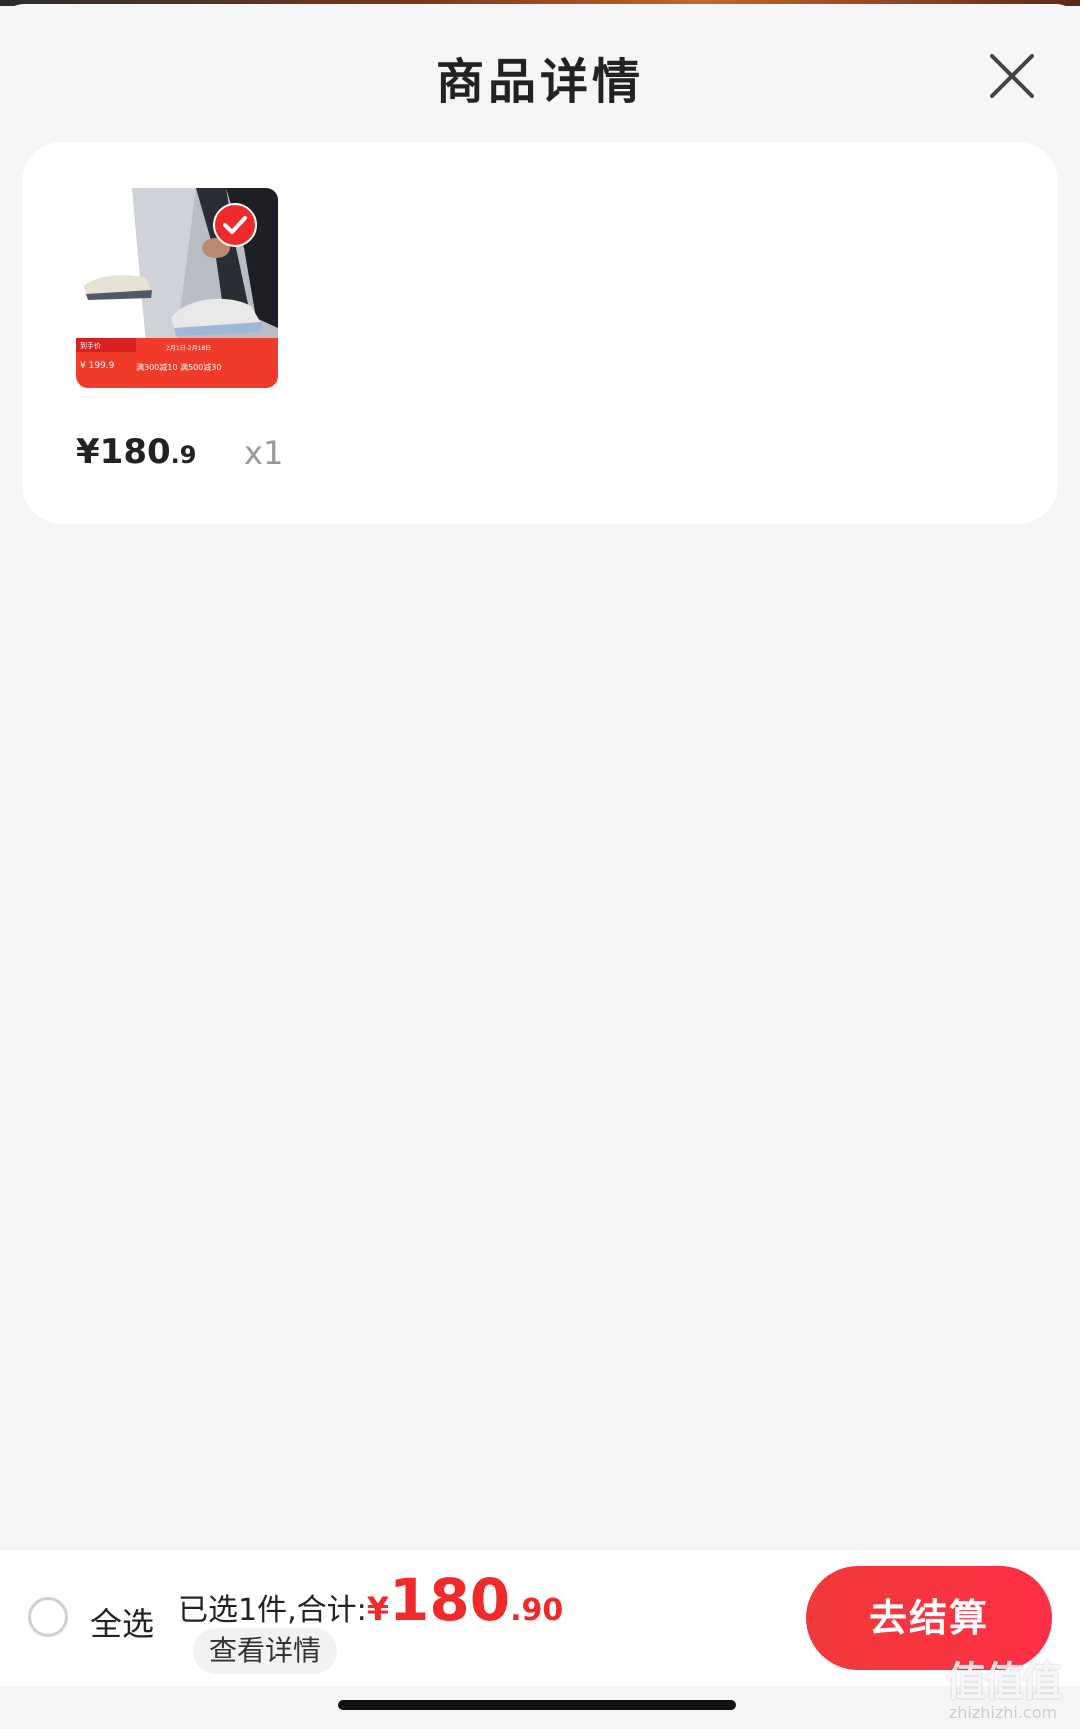 Image resolution: width=1080 pixels, height=1729 pixels. Describe the element at coordinates (188, 348) in the screenshot. I see `image-banner-dates: 2月1日-2月18日` at that location.